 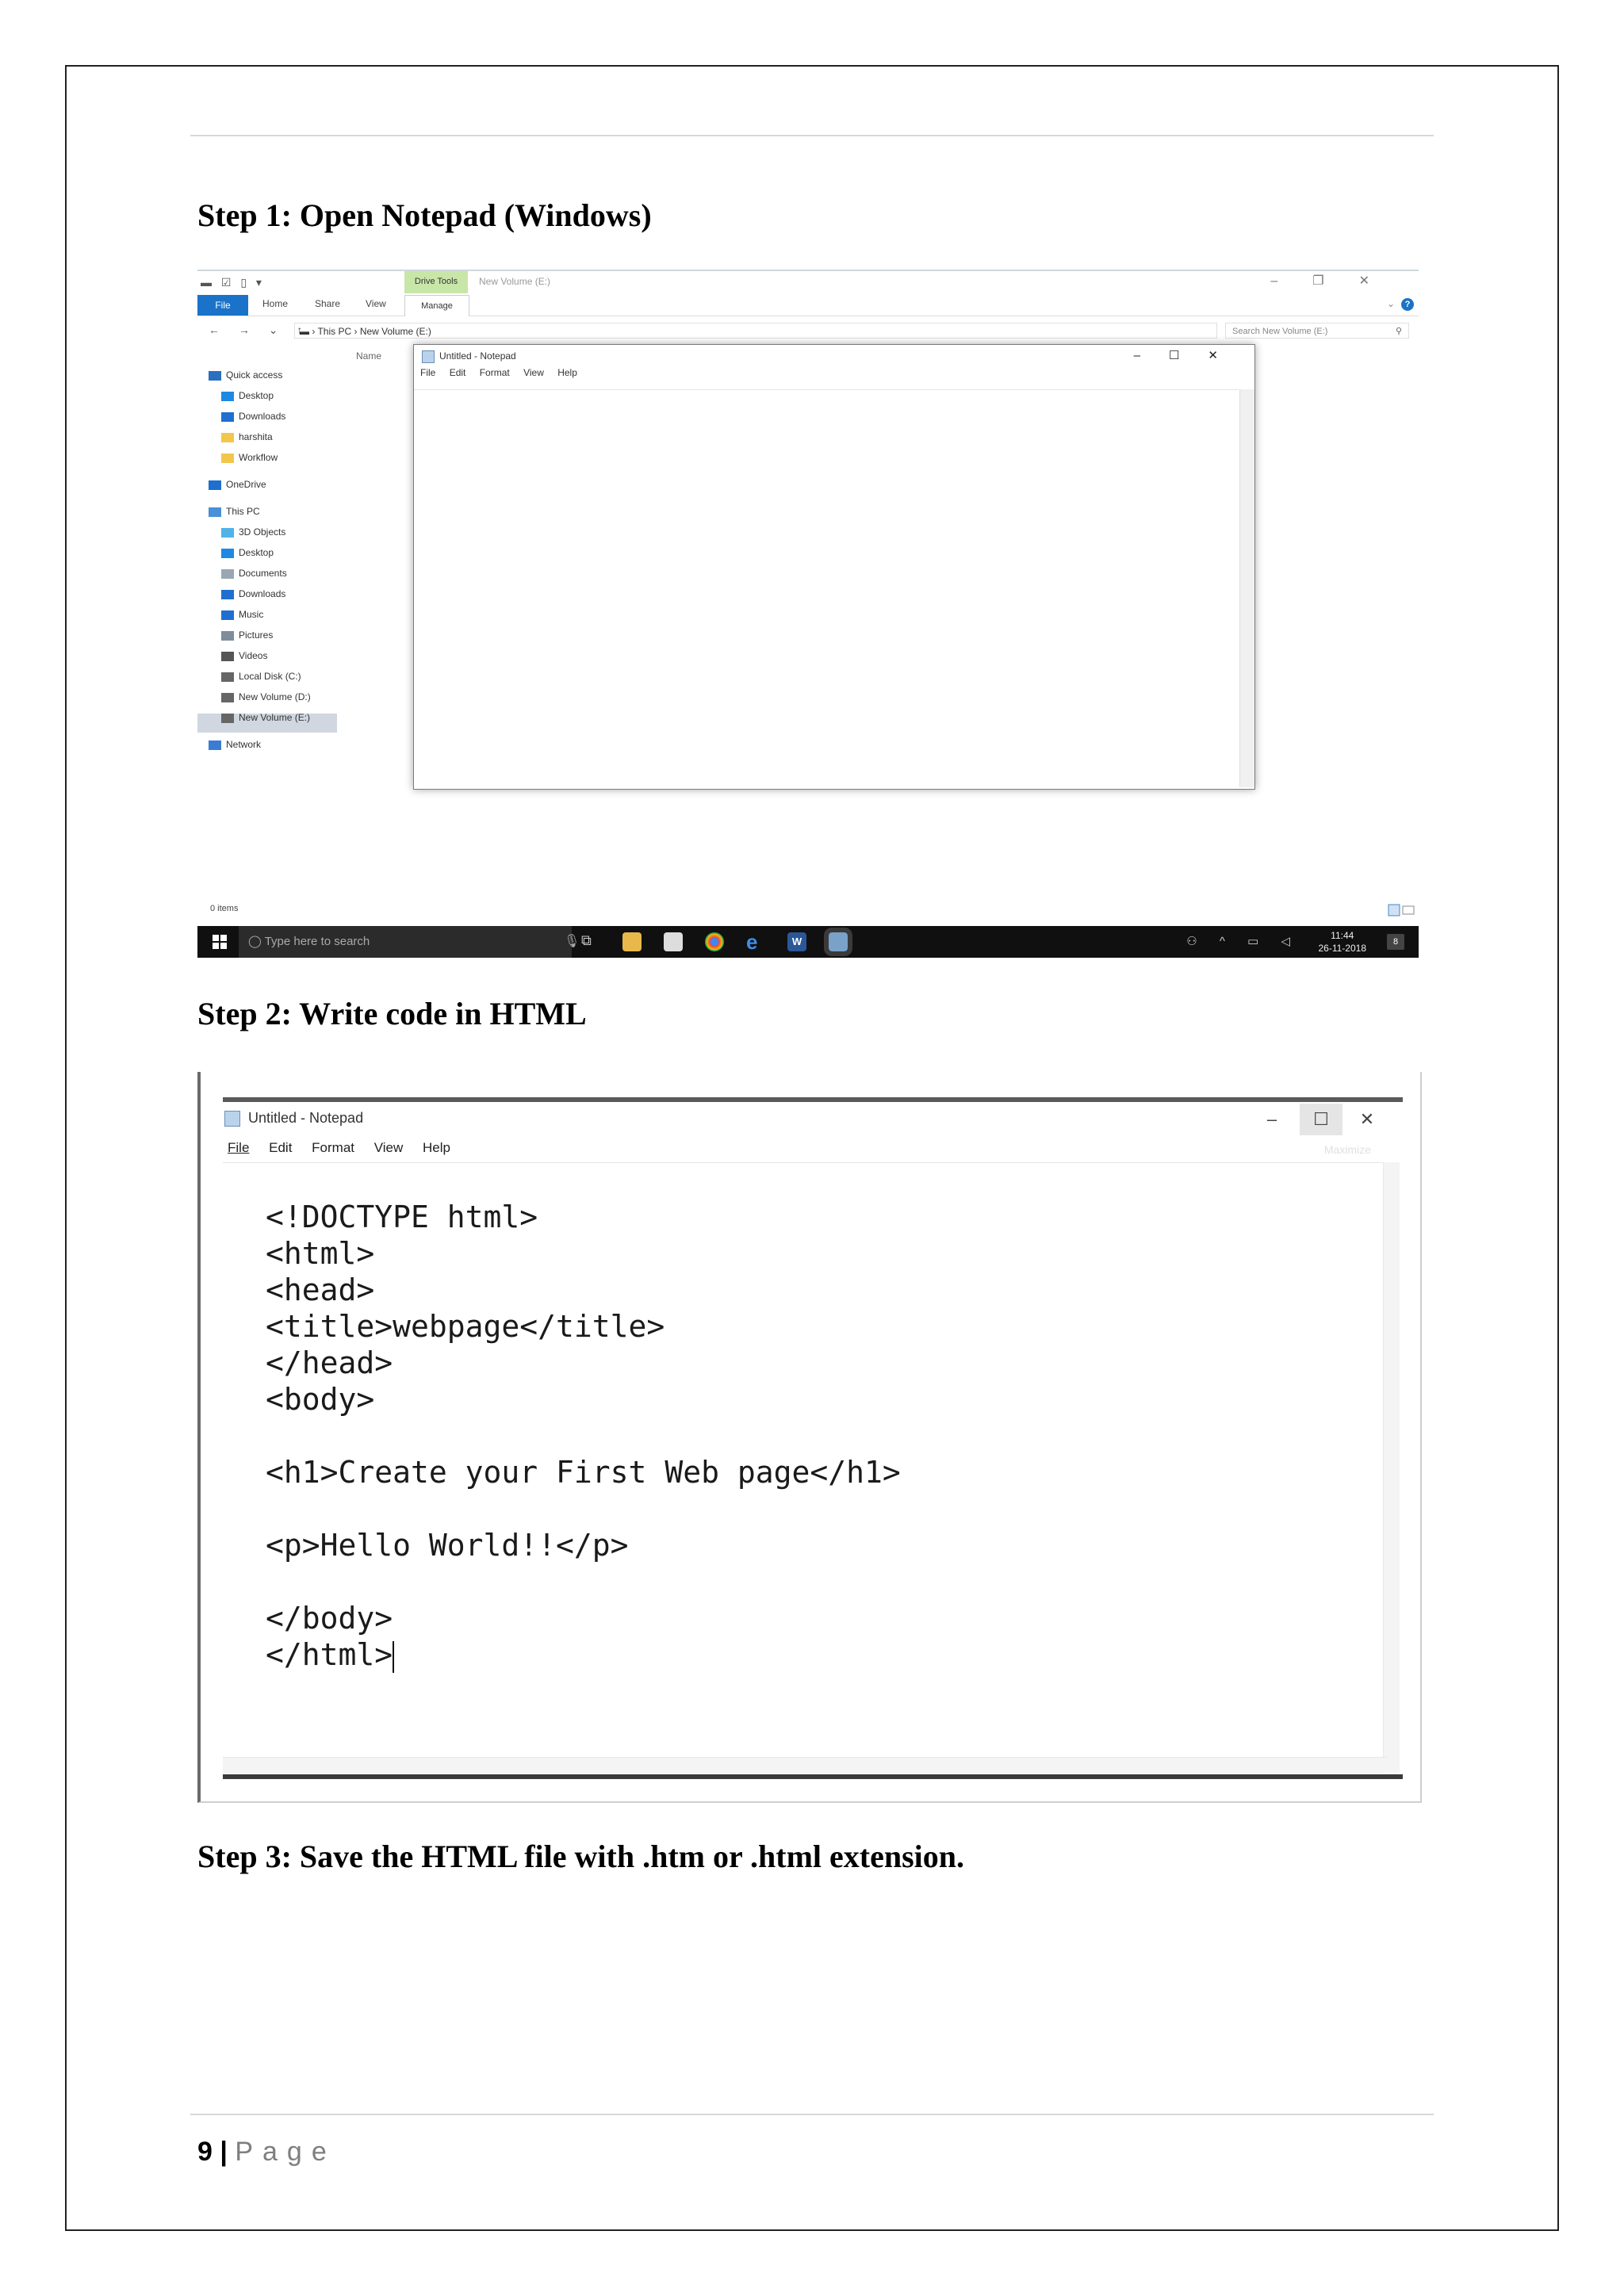 I want to click on tab-home: Home, so click(x=275, y=304).